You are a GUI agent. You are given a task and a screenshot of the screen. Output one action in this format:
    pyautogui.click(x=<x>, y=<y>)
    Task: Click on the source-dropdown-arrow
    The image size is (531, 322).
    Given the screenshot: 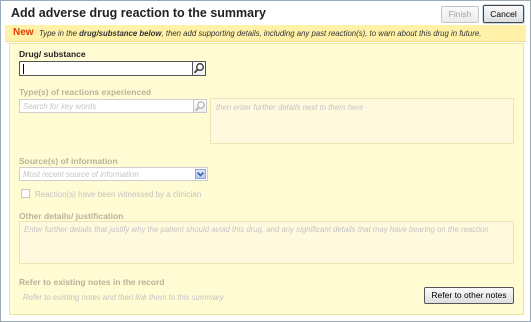 What is the action you would take?
    pyautogui.click(x=200, y=174)
    